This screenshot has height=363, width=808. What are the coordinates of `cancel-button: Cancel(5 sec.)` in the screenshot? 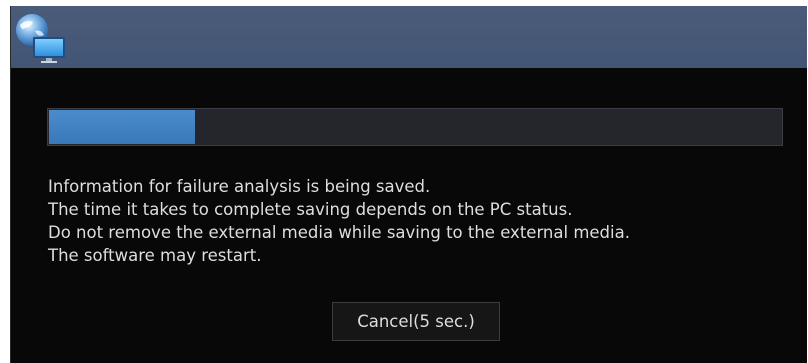 It's located at (416, 321).